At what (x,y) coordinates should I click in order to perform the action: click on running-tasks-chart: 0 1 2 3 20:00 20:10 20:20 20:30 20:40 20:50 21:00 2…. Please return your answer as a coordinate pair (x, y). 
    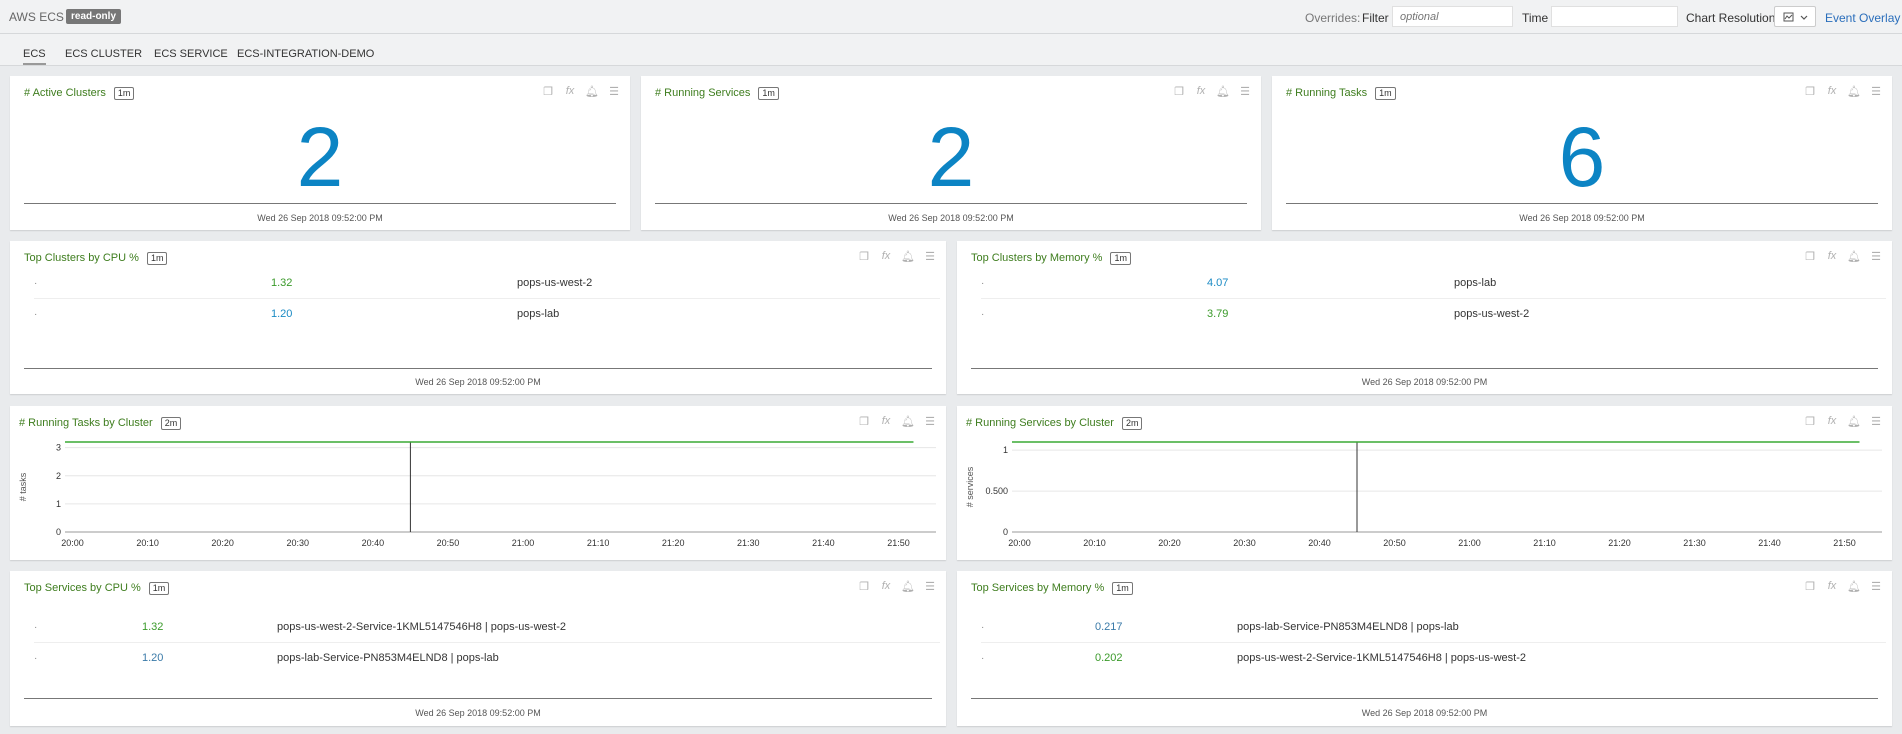
    Looking at the image, I should click on (478, 483).